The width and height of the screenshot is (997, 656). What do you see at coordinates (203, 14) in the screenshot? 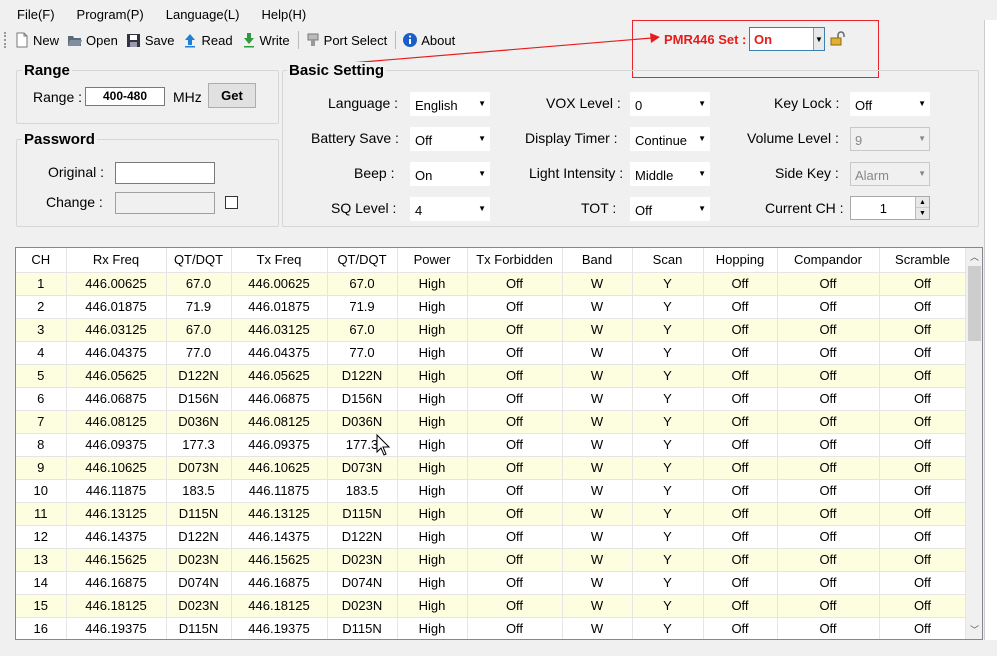
I see `menu-language: Language(L)` at bounding box center [203, 14].